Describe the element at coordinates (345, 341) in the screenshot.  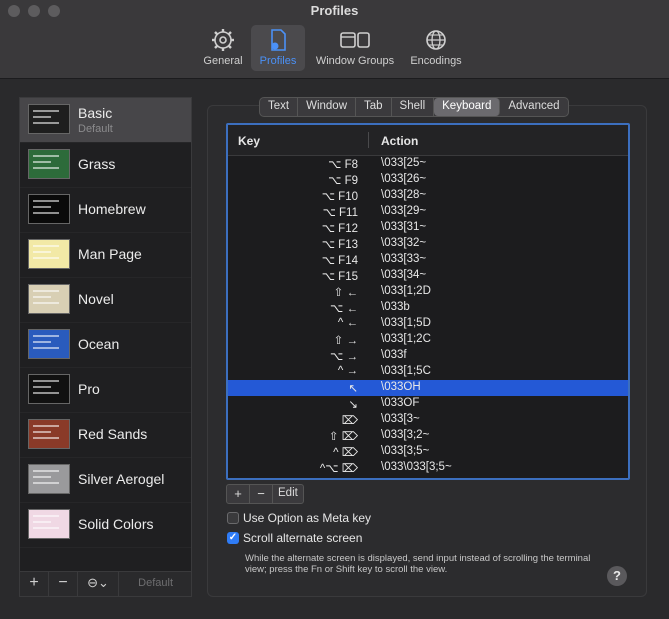
I see `row-key: ⇧ →` at that location.